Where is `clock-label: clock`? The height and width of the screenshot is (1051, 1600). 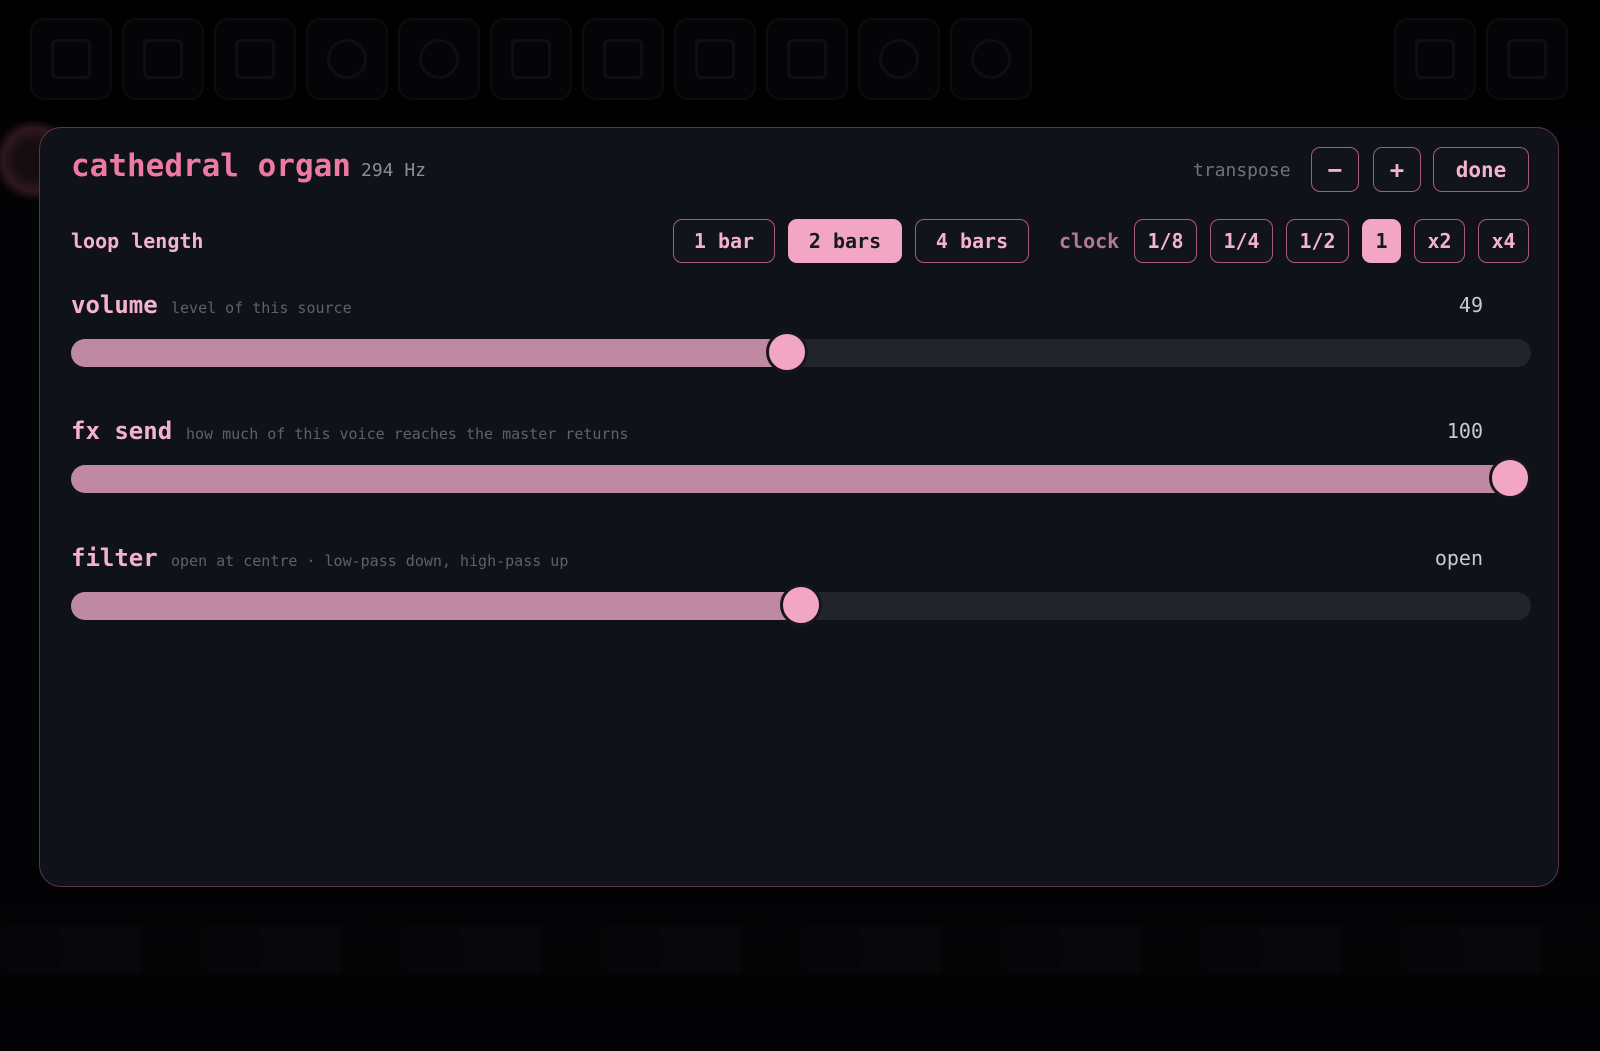
clock-label: clock is located at coordinates (1089, 241).